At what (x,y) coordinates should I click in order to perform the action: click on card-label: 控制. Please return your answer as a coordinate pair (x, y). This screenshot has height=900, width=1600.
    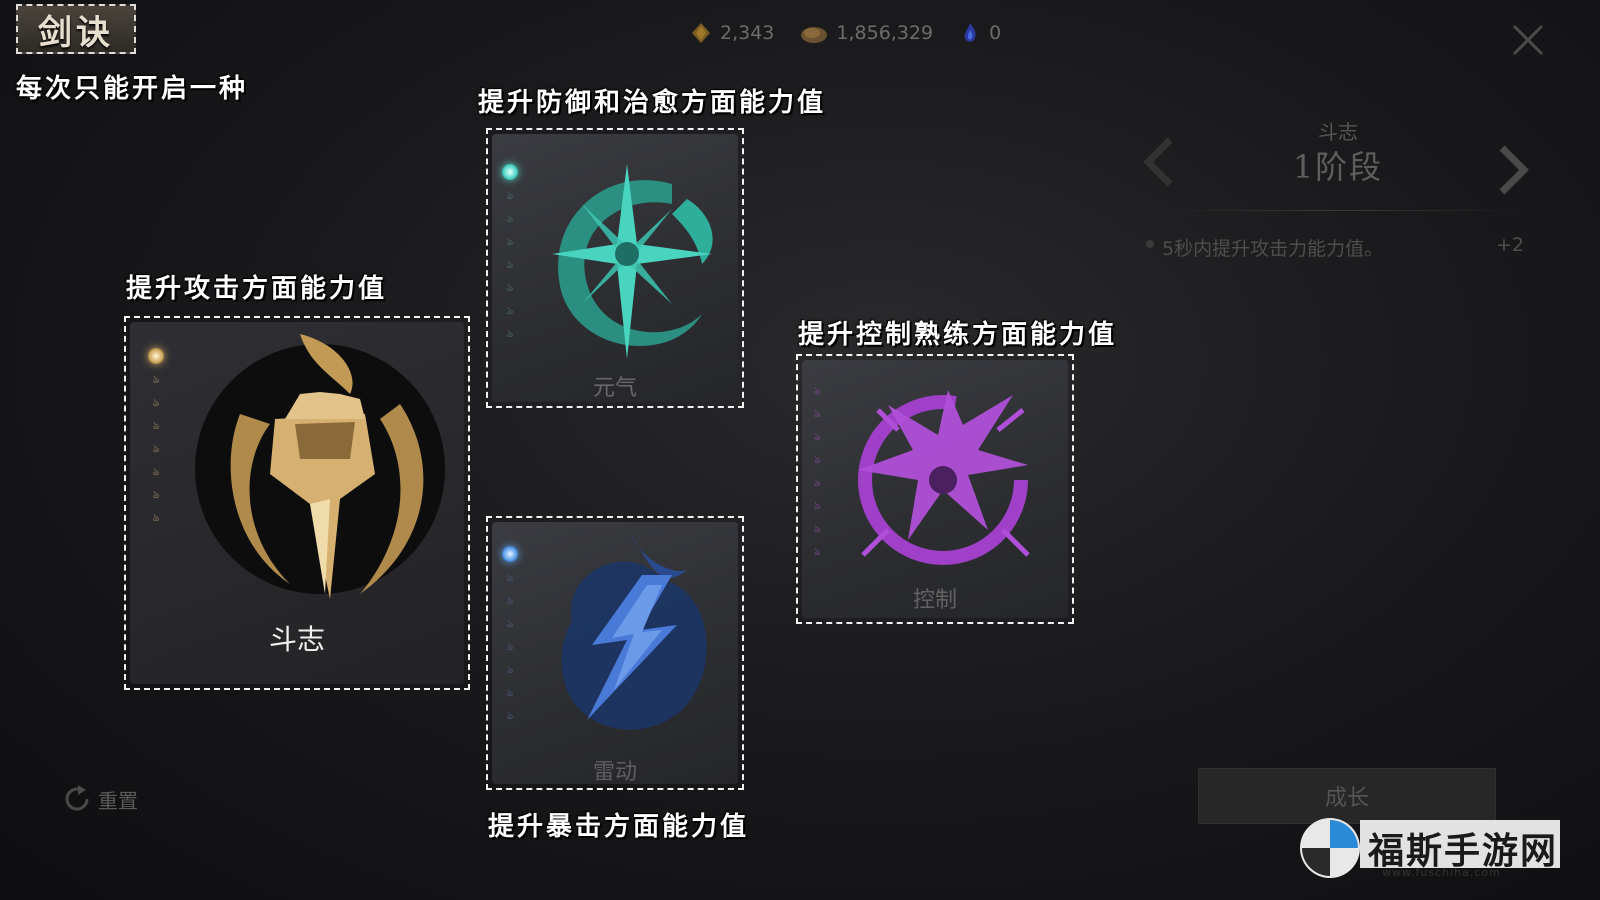
    Looking at the image, I should click on (934, 600).